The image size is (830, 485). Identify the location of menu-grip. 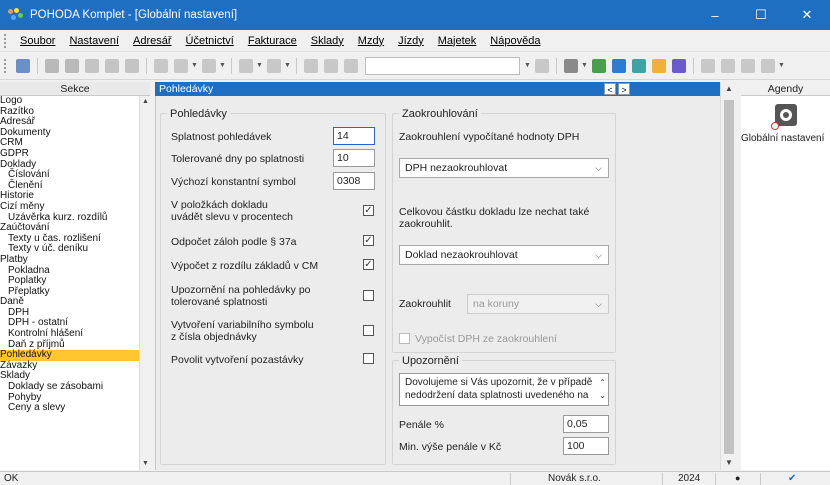
(5, 40).